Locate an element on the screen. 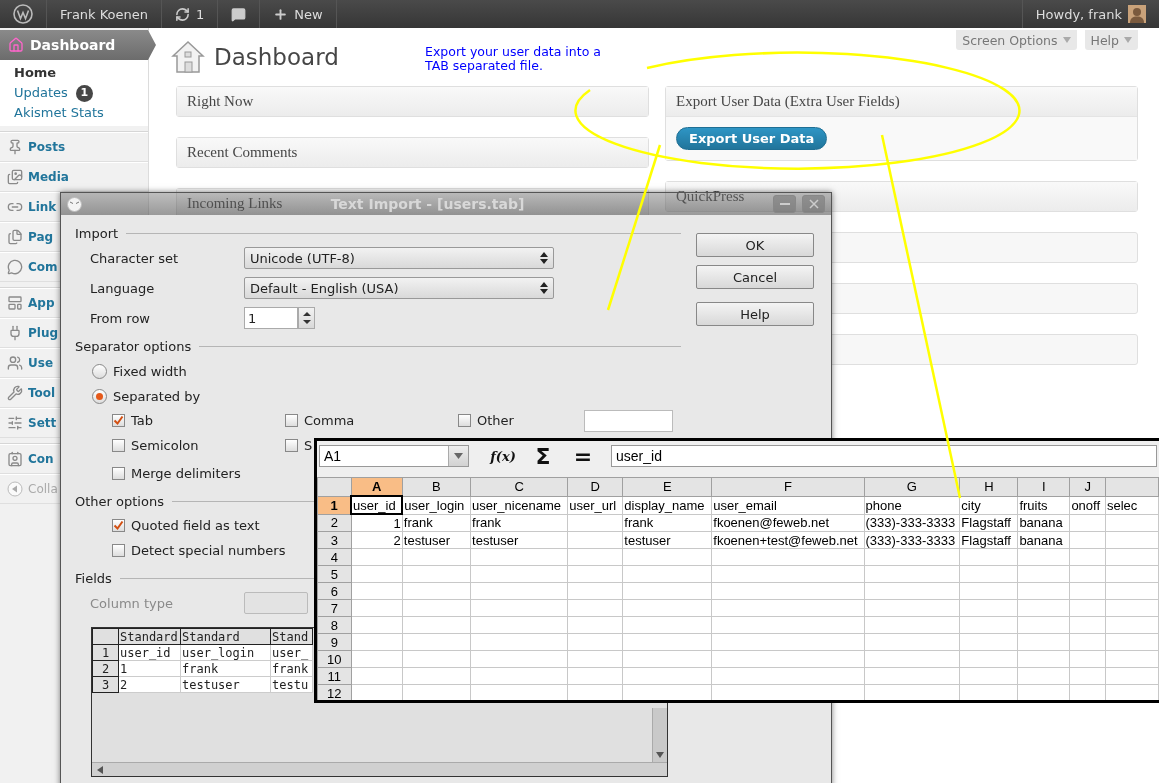 Image resolution: width=1159 pixels, height=783 pixels. table-cell: fruits is located at coordinates (1043, 505).